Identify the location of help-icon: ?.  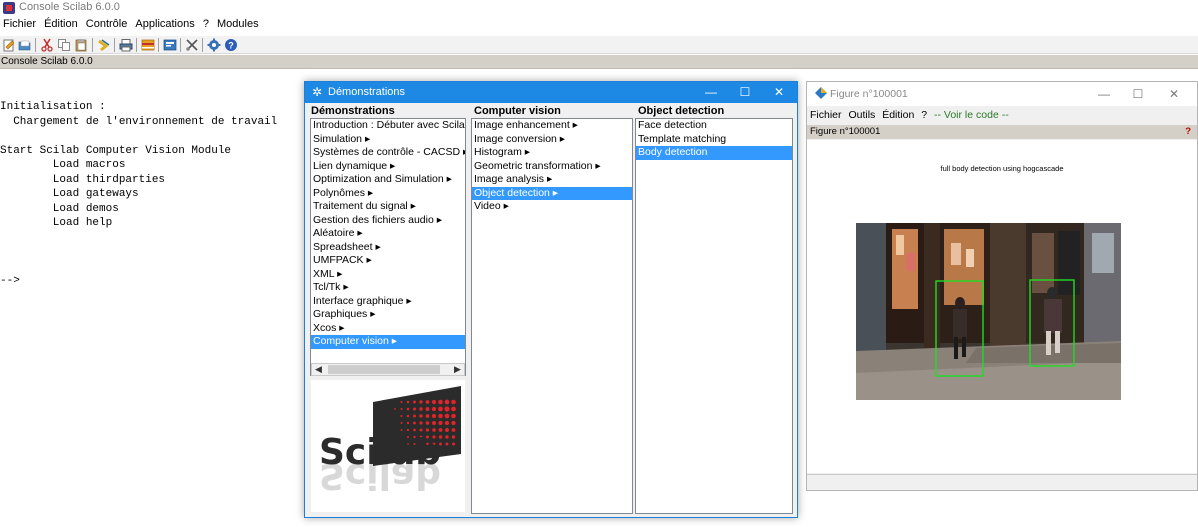
(231, 45).